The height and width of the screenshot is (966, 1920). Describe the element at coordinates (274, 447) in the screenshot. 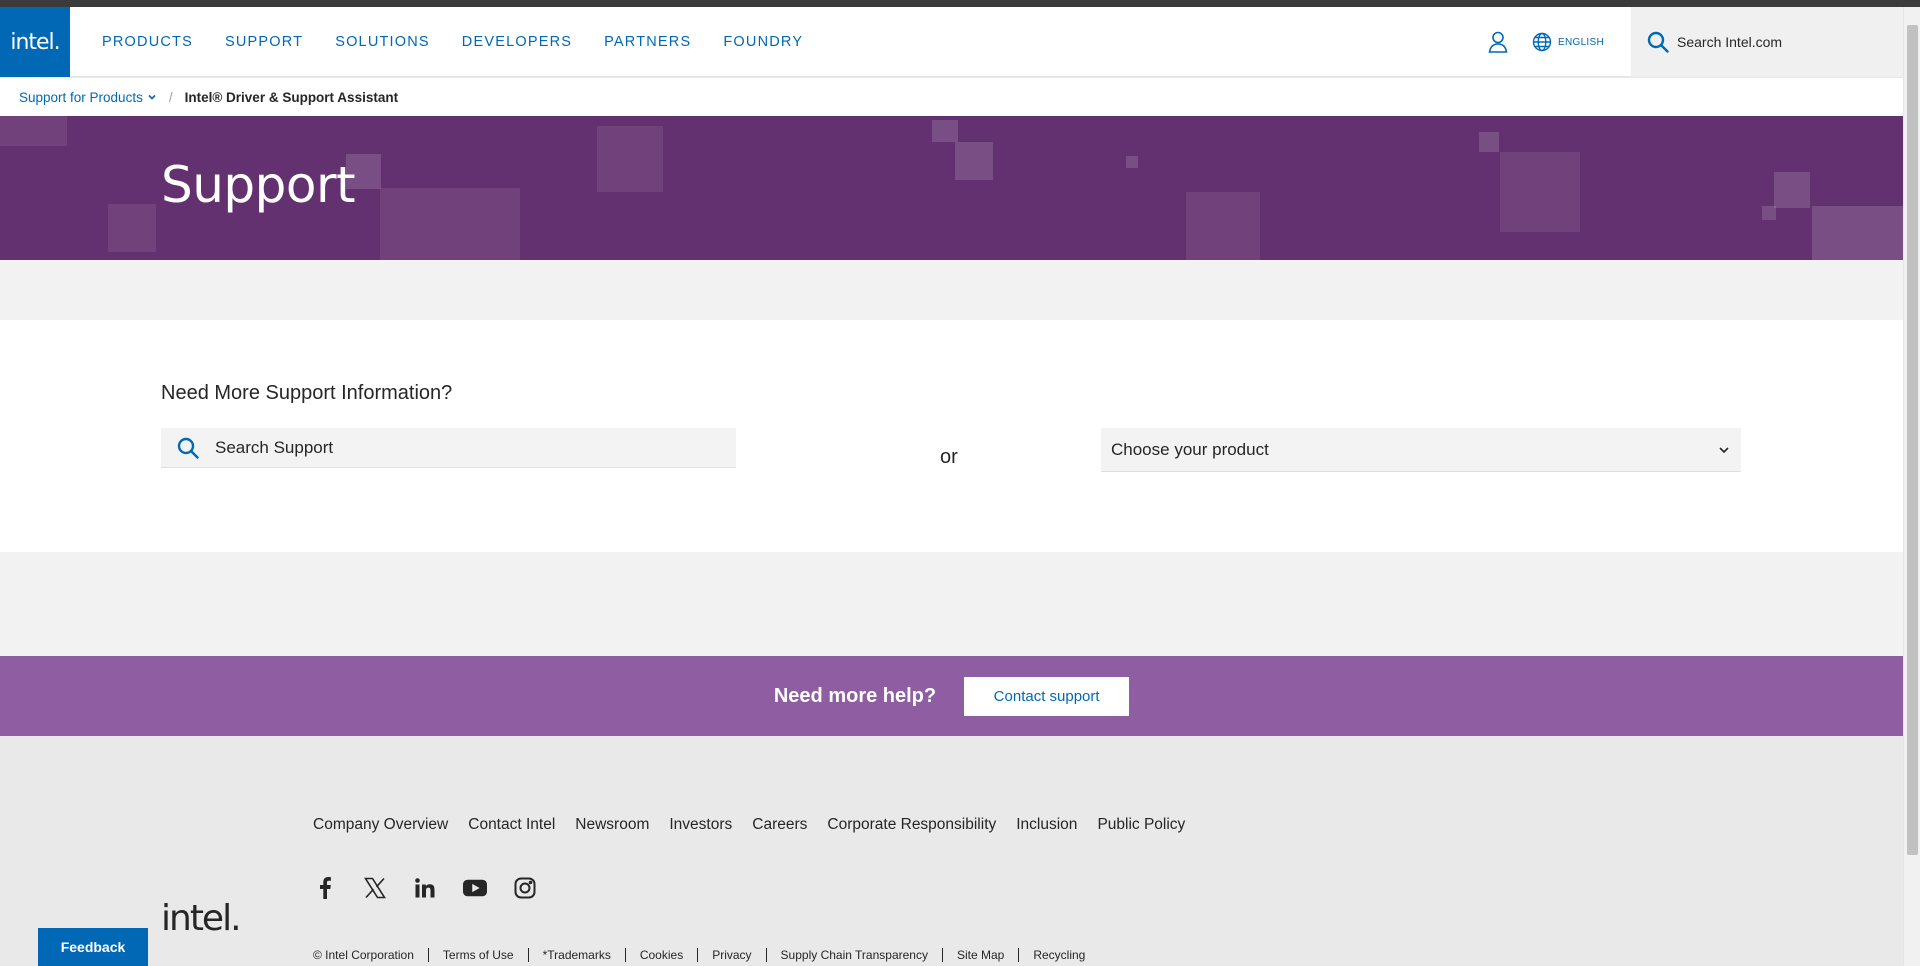

I see `search-support-placeholder: Search Support` at that location.